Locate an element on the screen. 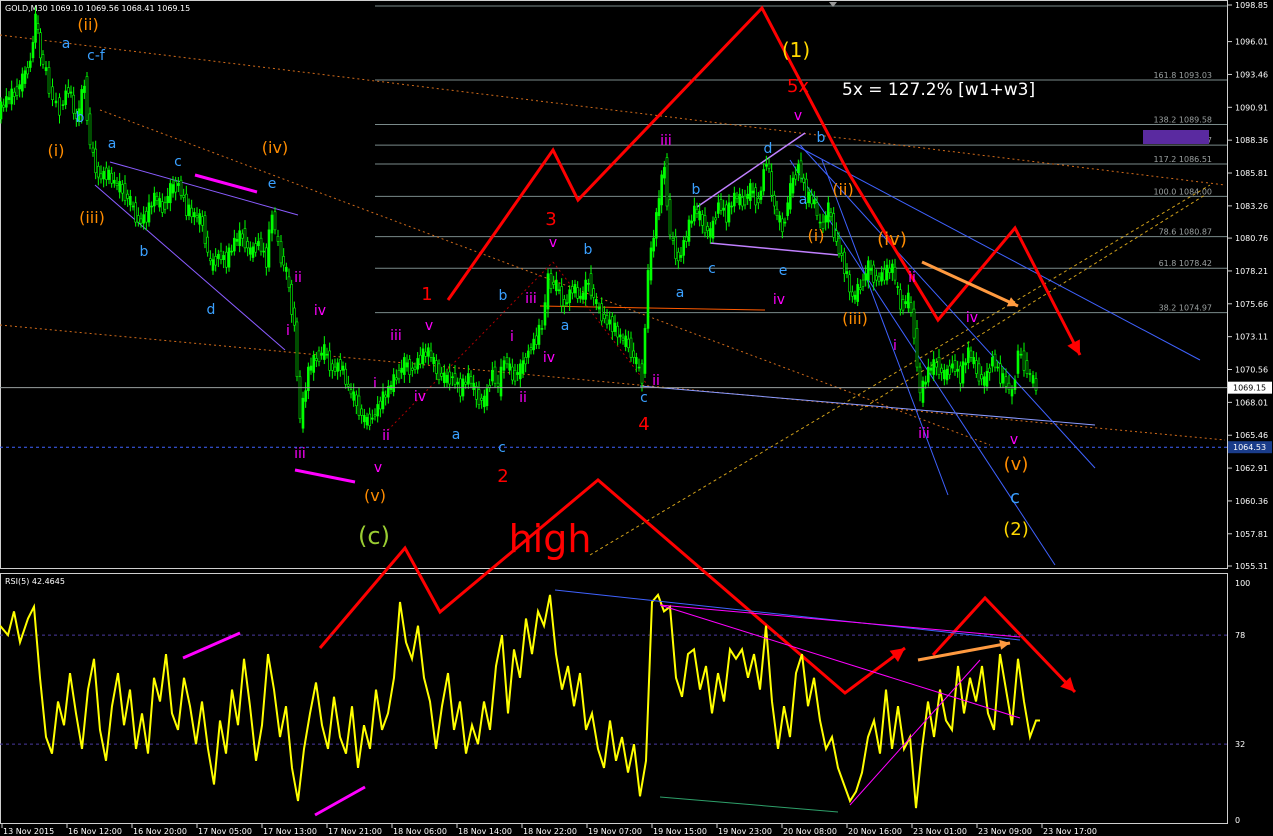  time-tick-label: 18 Nov 06:00 is located at coordinates (420, 831).